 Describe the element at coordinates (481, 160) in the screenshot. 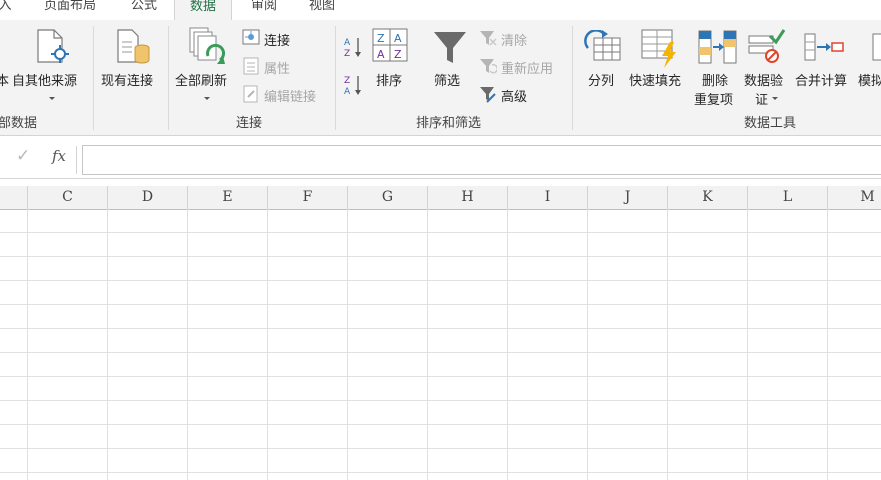

I see `formula-input` at that location.